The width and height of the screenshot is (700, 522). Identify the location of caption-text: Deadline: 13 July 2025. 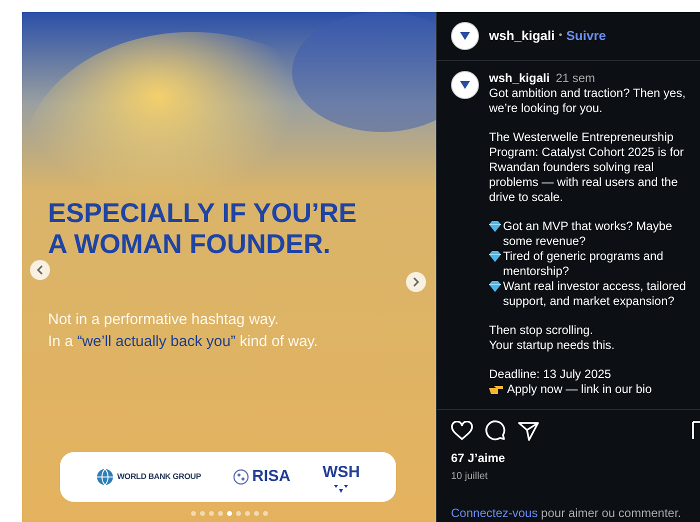
(550, 374).